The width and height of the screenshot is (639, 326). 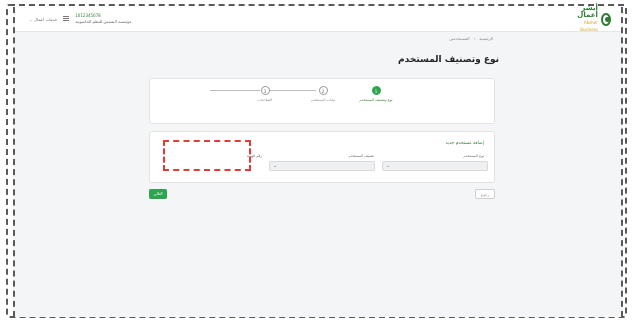 What do you see at coordinates (158, 194) in the screenshot?
I see `next-button: التالي` at bounding box center [158, 194].